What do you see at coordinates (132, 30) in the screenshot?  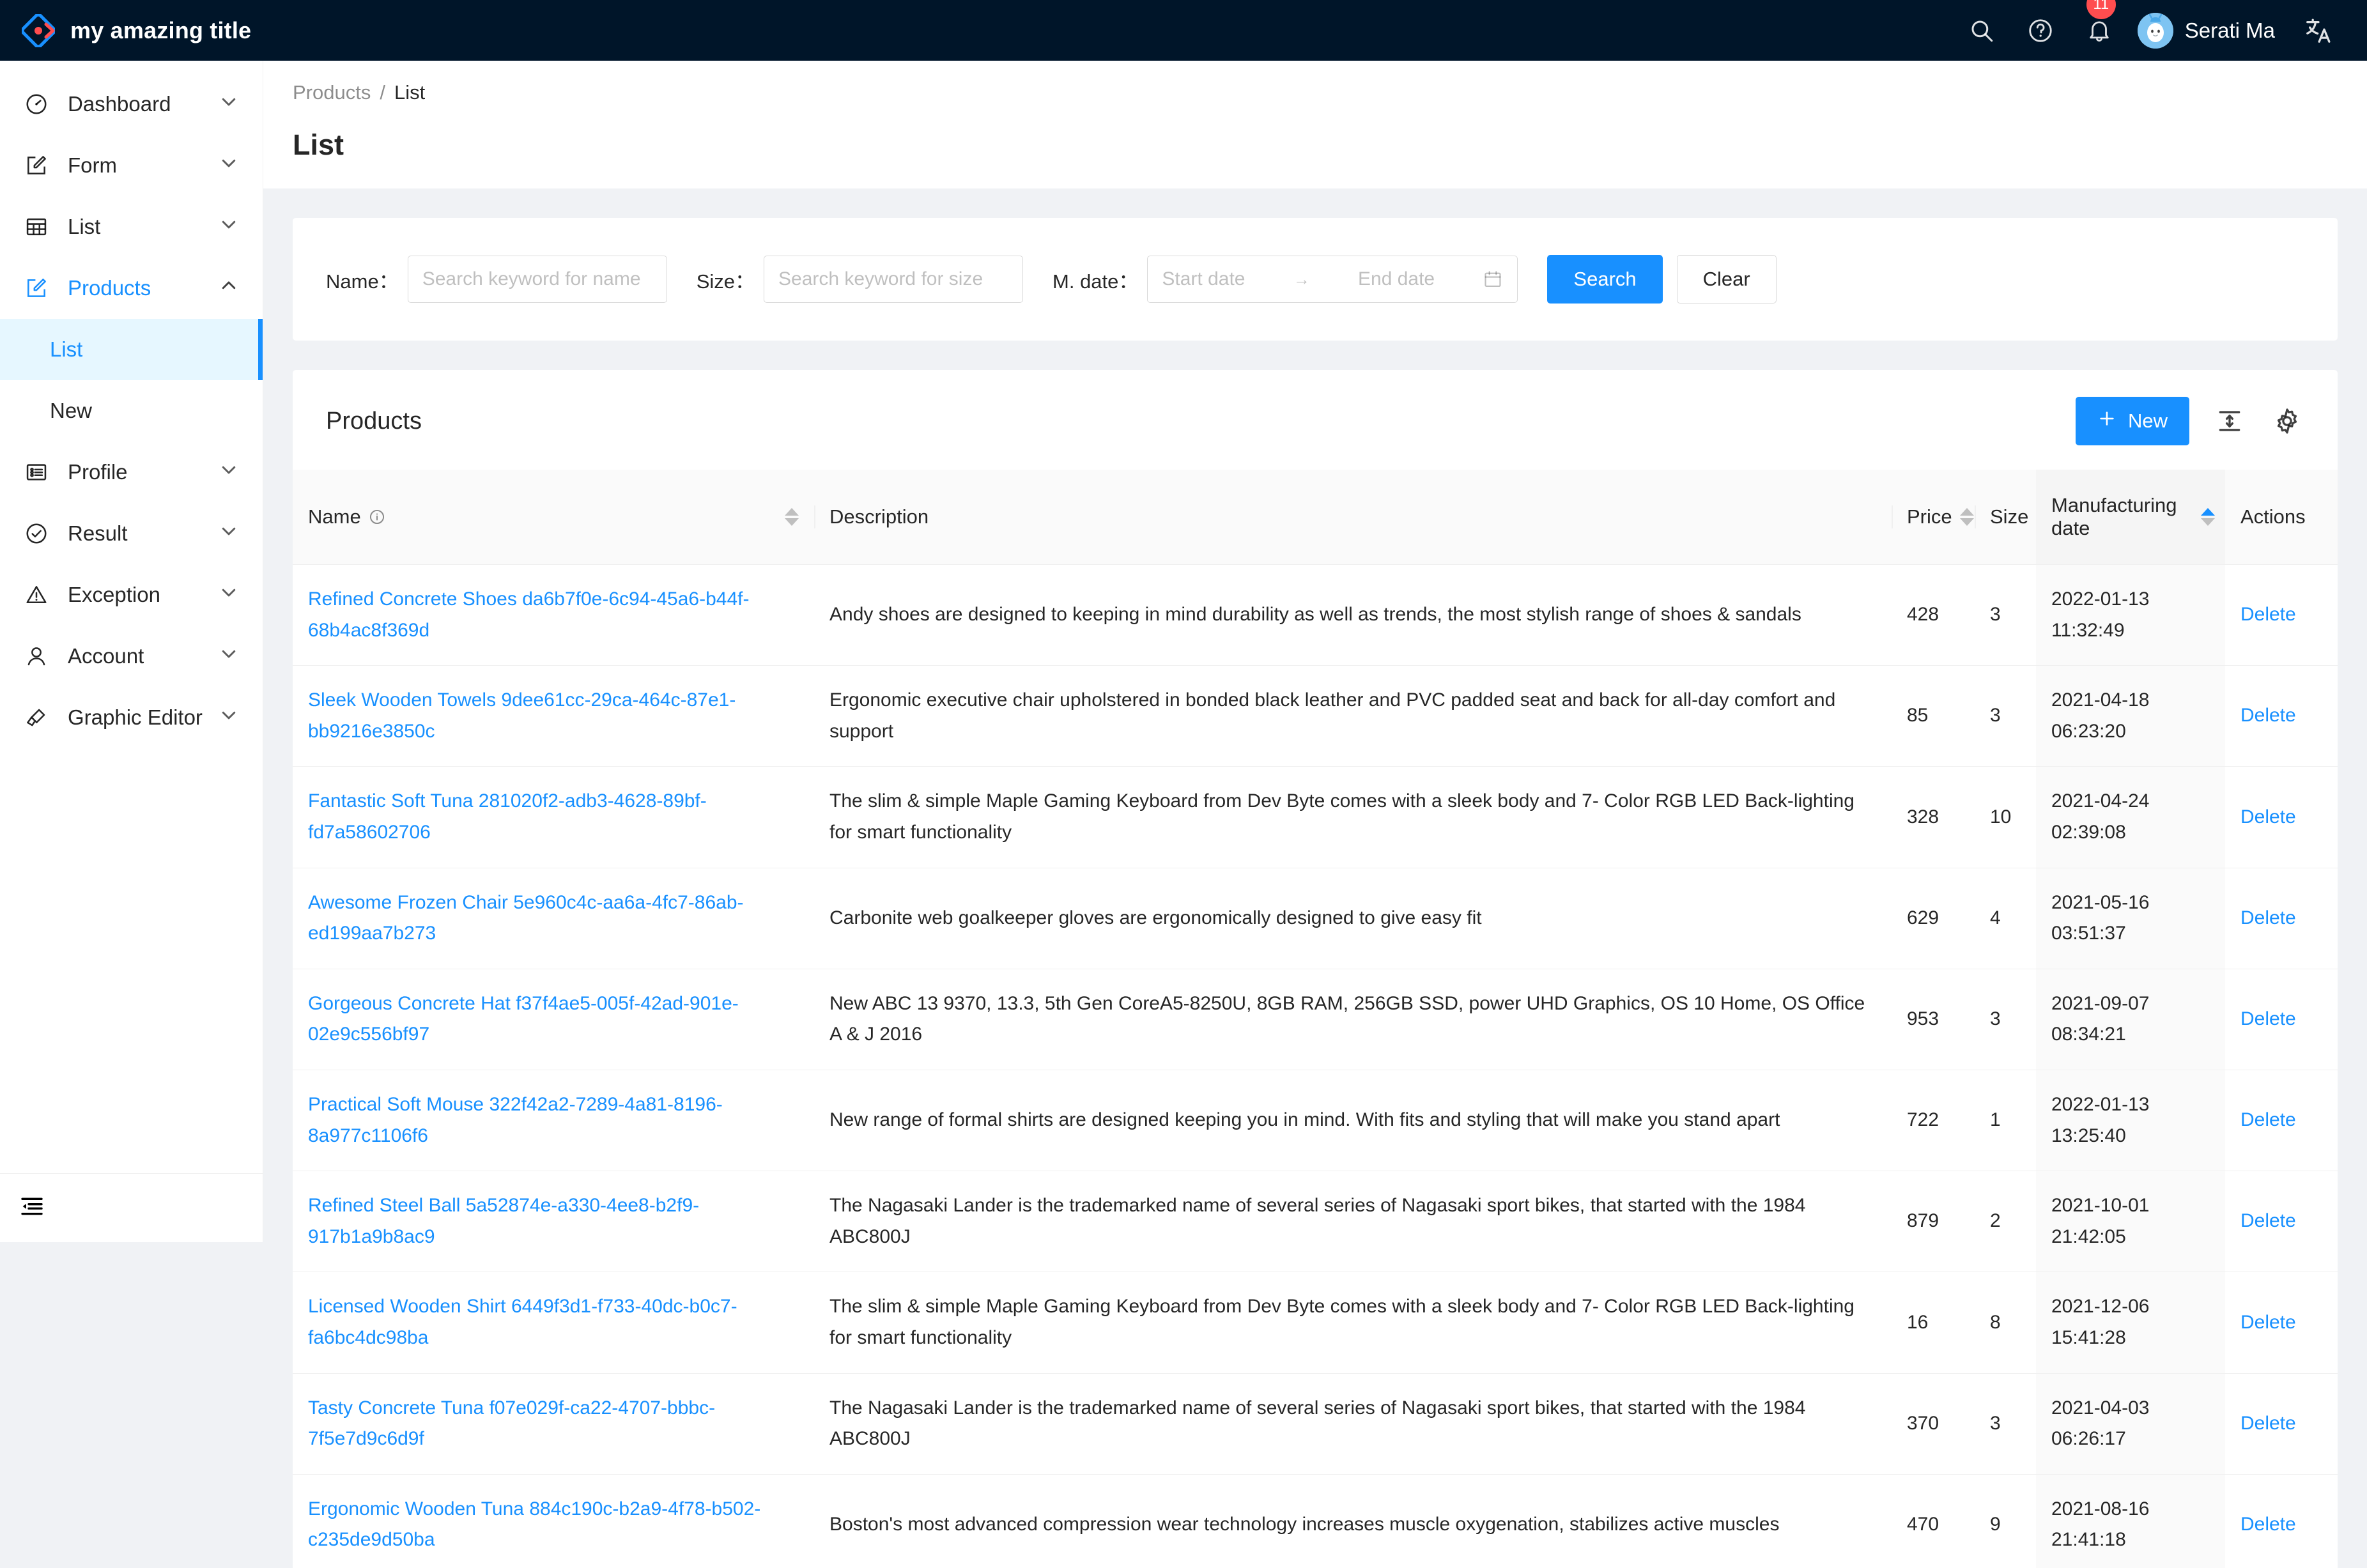 I see `brand: my amazing title` at bounding box center [132, 30].